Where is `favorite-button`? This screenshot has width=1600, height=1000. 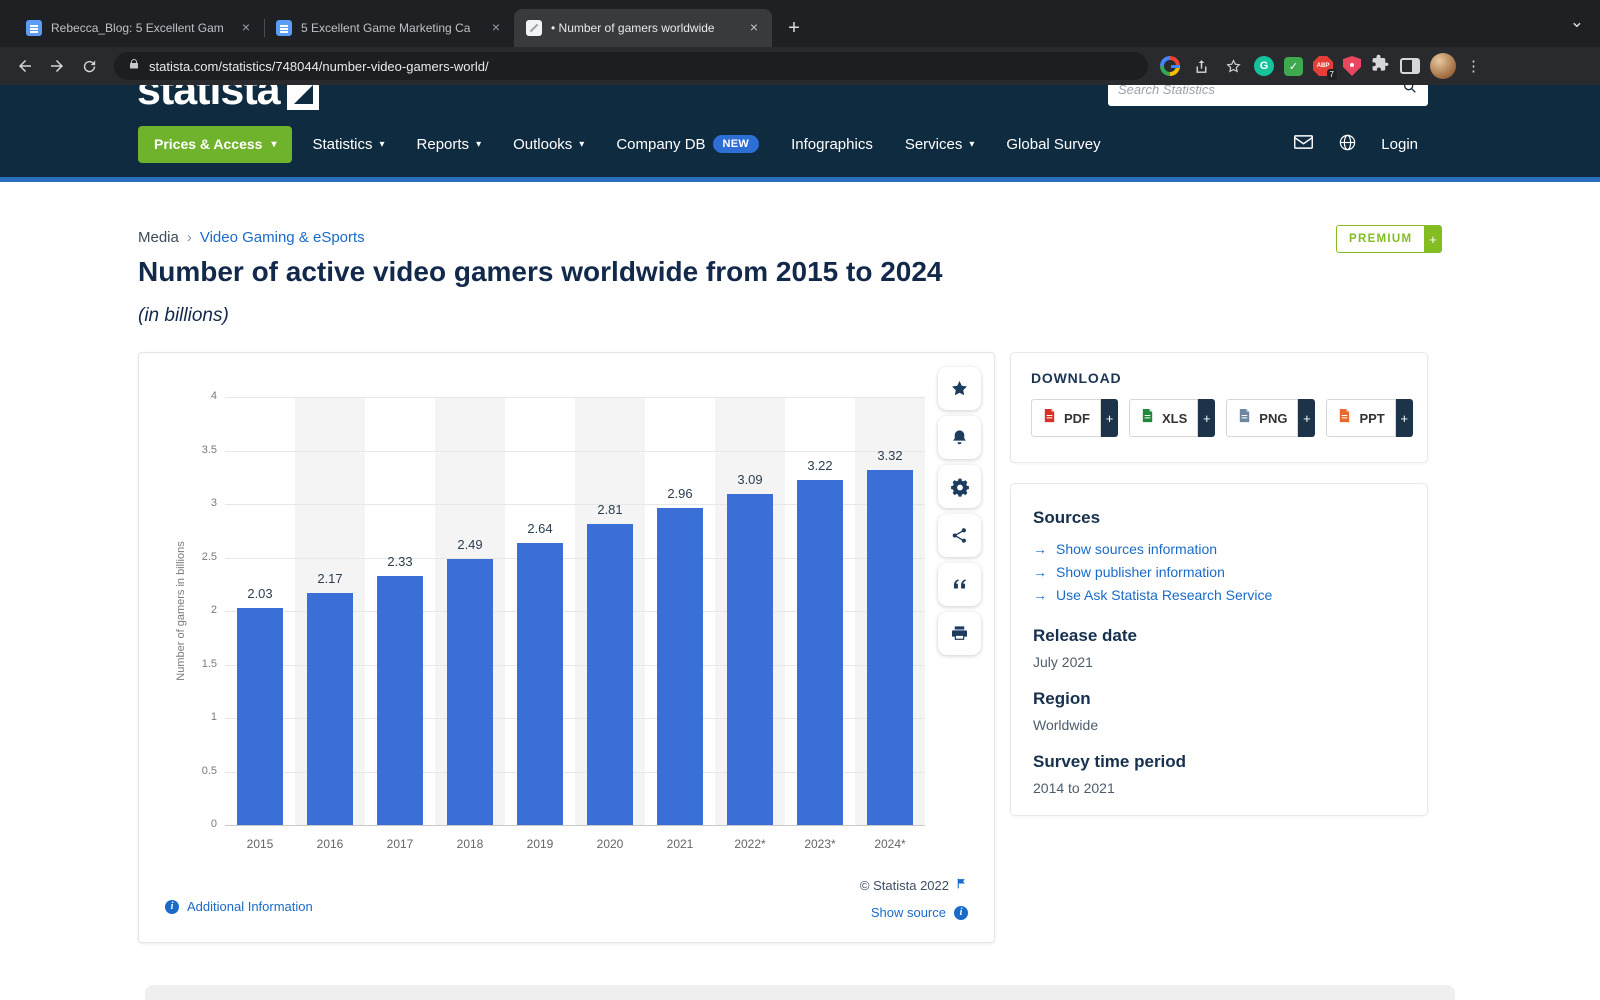
favorite-button is located at coordinates (959, 388).